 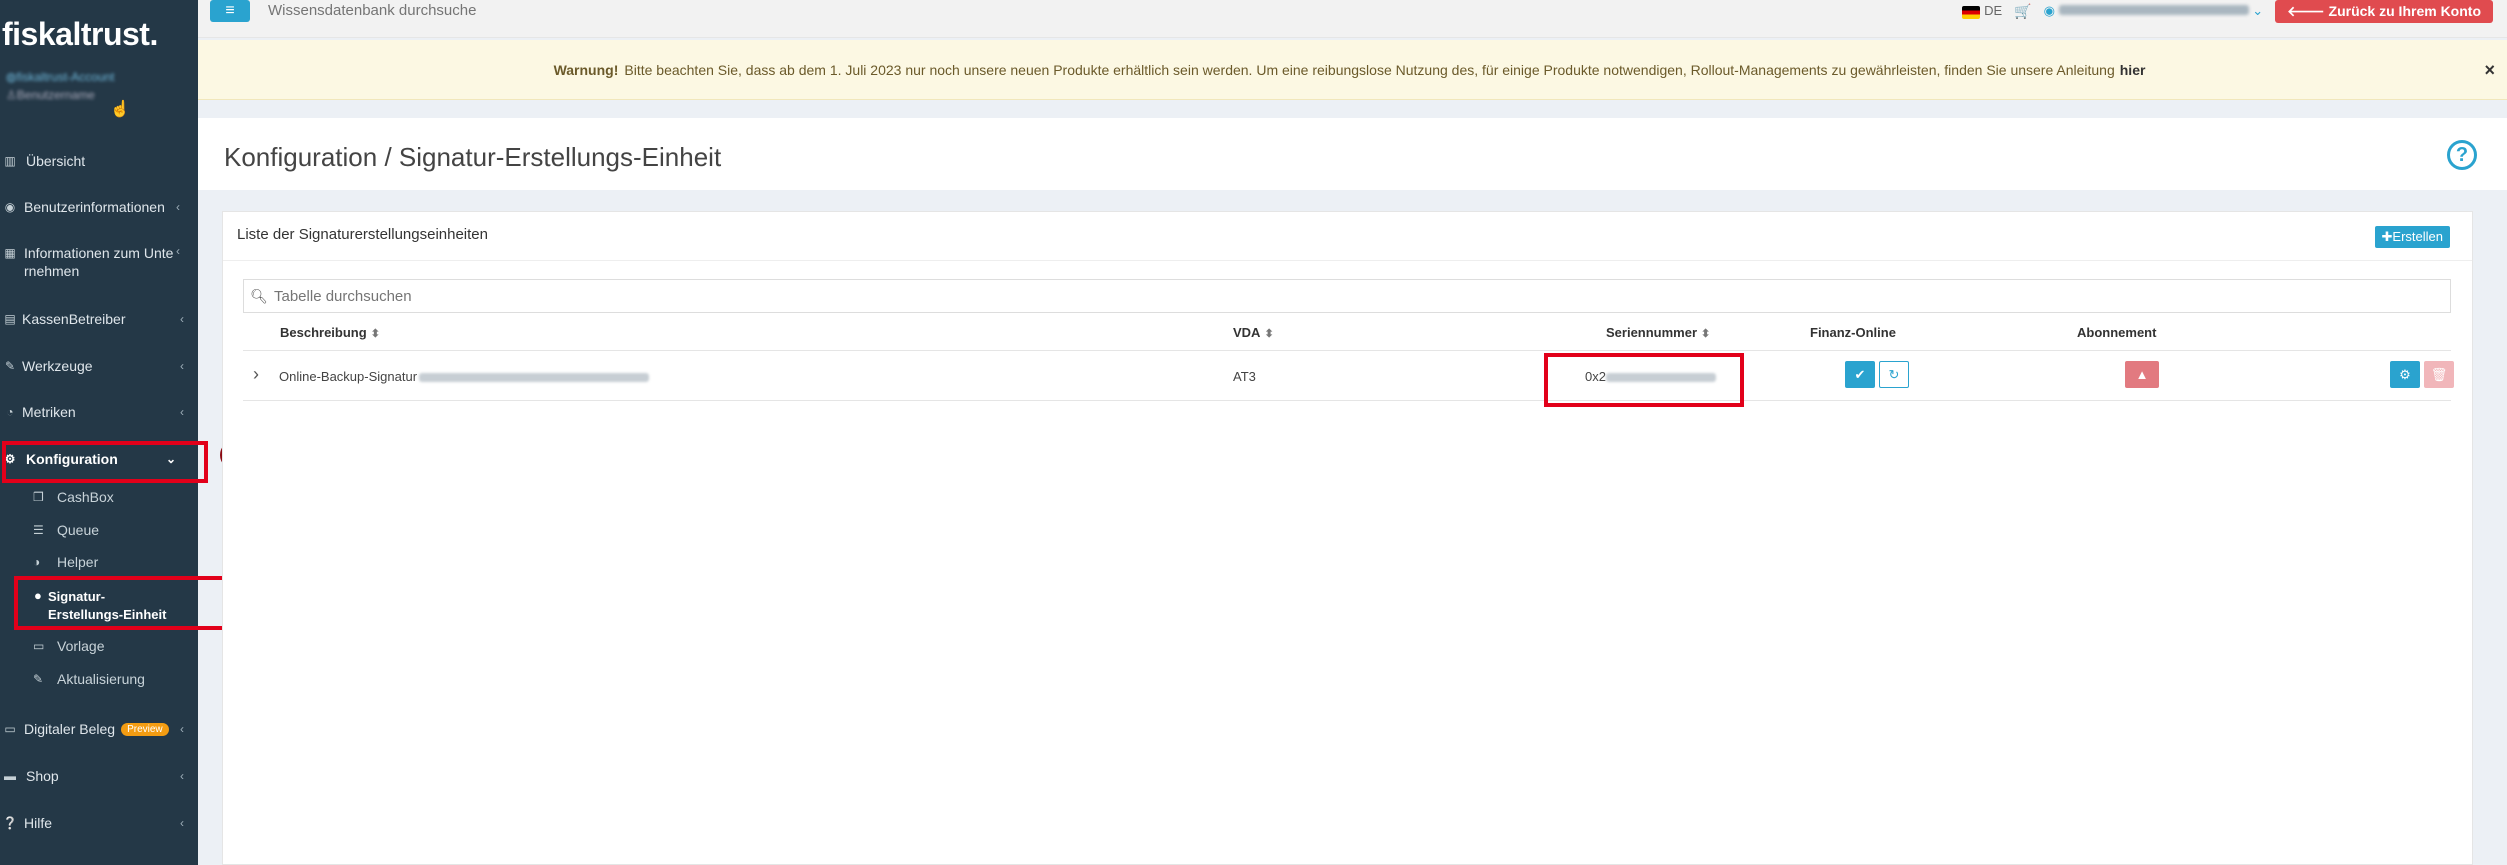 What do you see at coordinates (11, 95) in the screenshot?
I see `user-icon: ♙` at bounding box center [11, 95].